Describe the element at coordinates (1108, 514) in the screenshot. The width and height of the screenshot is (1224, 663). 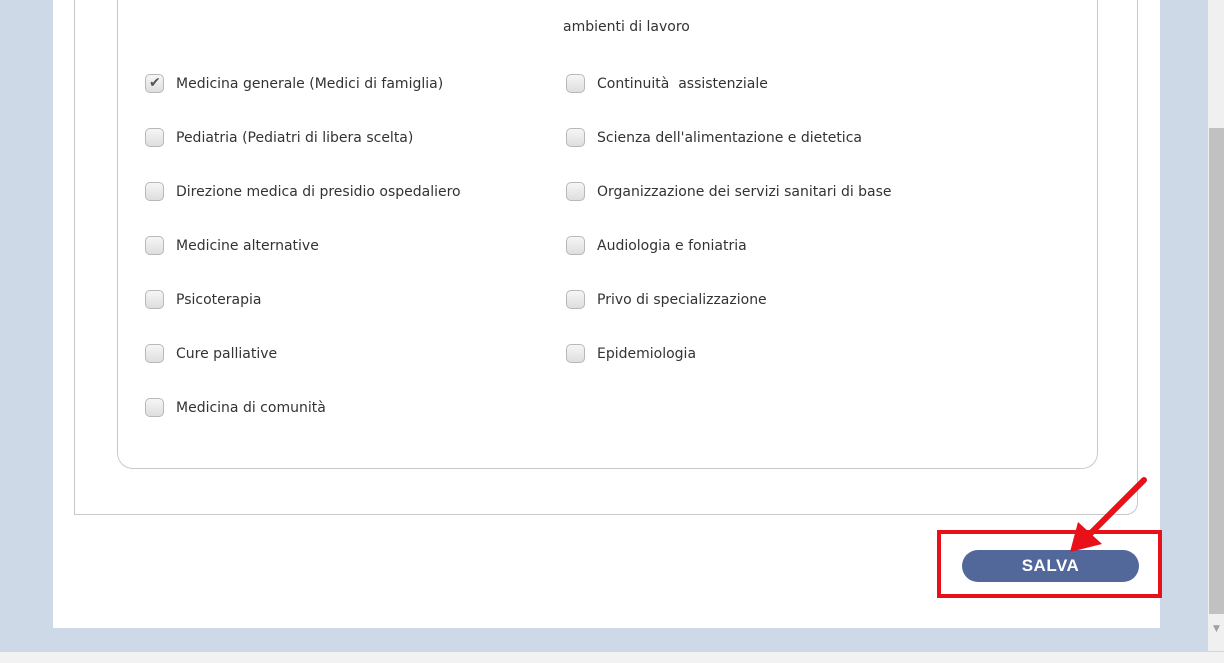
I see `arrow-annotation-icon` at that location.